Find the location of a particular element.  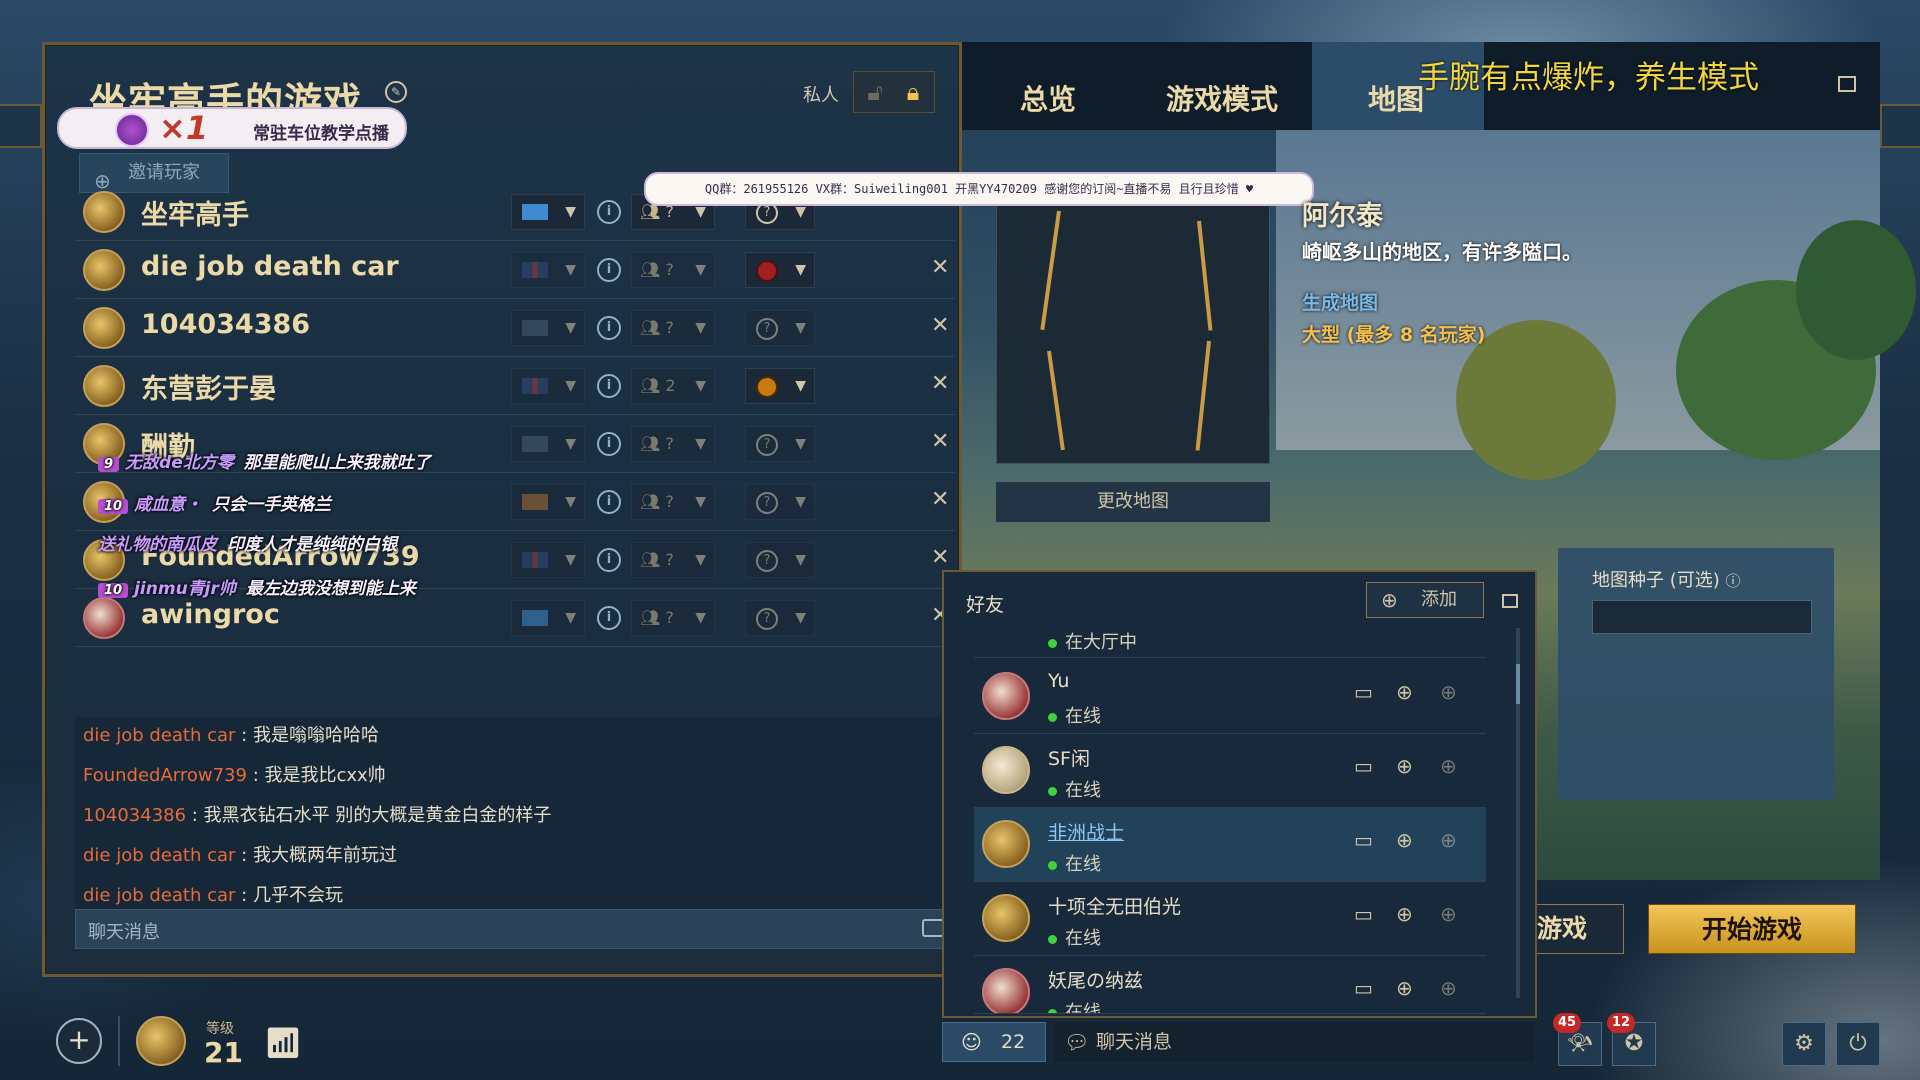

friend-name: 十项全无田伯光 is located at coordinates (1115, 907).